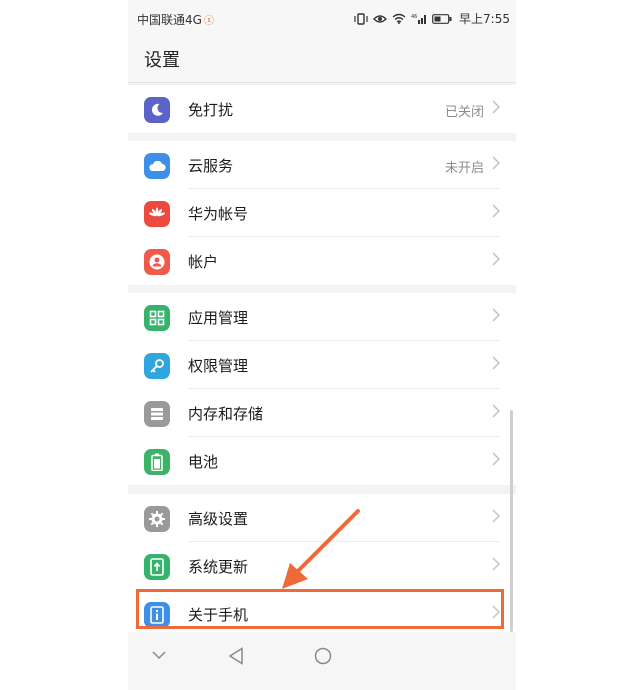 The height and width of the screenshot is (690, 640). Describe the element at coordinates (157, 567) in the screenshot. I see `system-update-icon` at that location.